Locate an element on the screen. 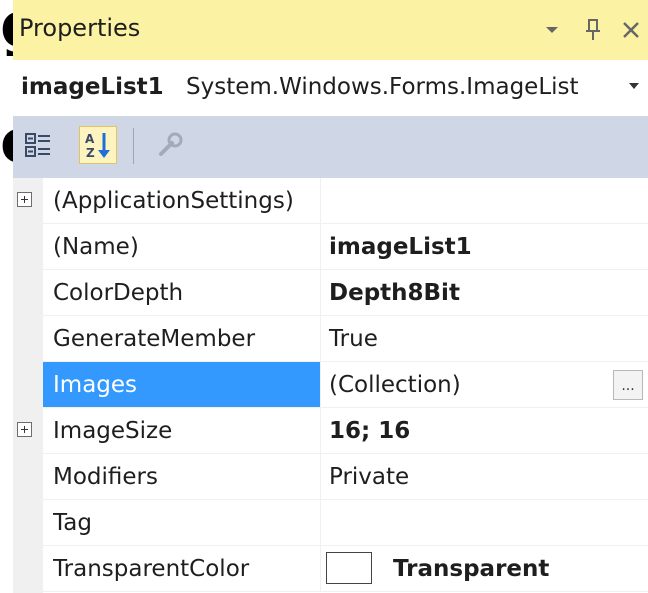 Image resolution: width=648 pixels, height=593 pixels. categorized-view-button is located at coordinates (38, 145).